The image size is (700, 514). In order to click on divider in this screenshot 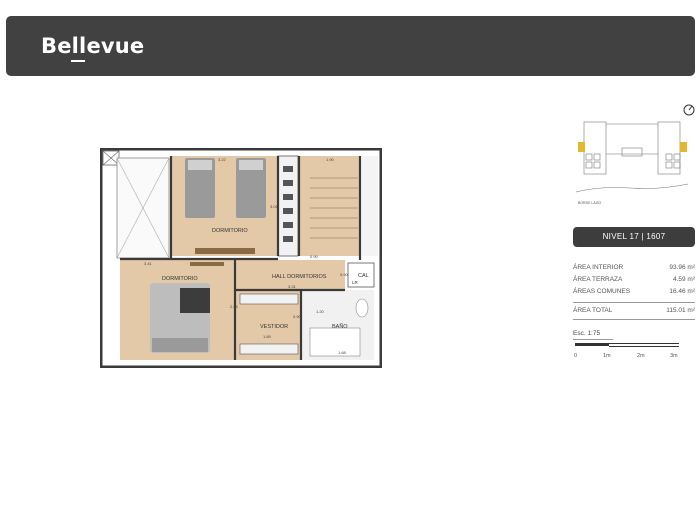, I will do `click(634, 319)`.